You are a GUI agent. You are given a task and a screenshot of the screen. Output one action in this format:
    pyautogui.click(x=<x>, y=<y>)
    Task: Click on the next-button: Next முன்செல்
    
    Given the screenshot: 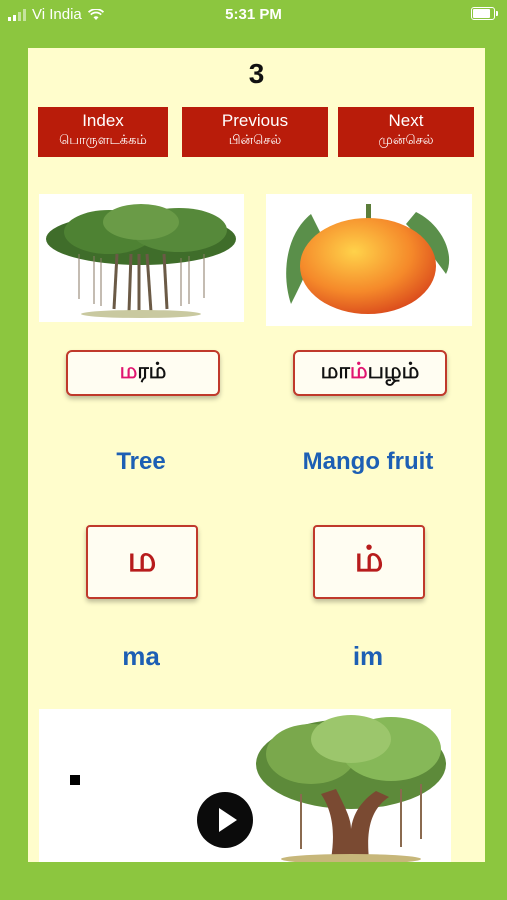 What is the action you would take?
    pyautogui.click(x=406, y=132)
    